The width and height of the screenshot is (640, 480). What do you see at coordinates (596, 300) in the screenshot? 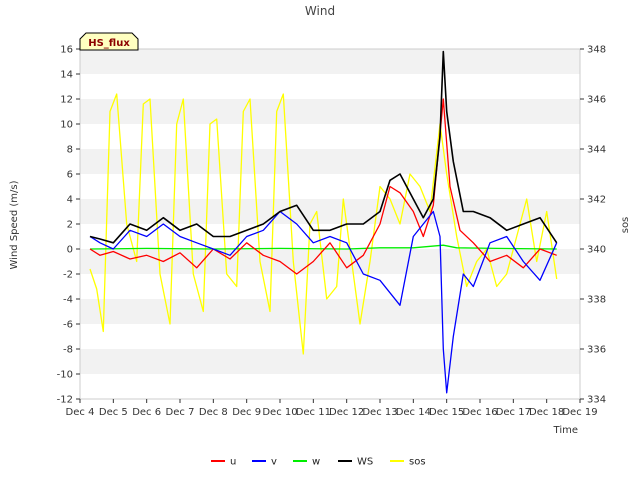
I see `y2-tick-label: 338` at bounding box center [596, 300].